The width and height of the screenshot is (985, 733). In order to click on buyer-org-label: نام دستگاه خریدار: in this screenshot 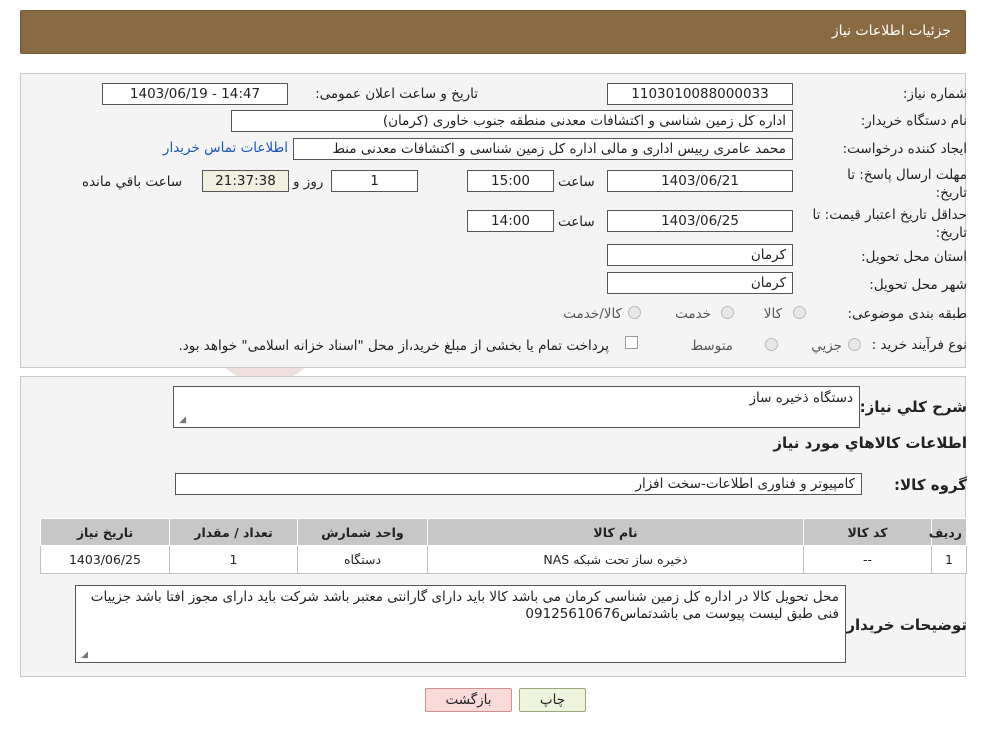, I will do `click(913, 121)`.